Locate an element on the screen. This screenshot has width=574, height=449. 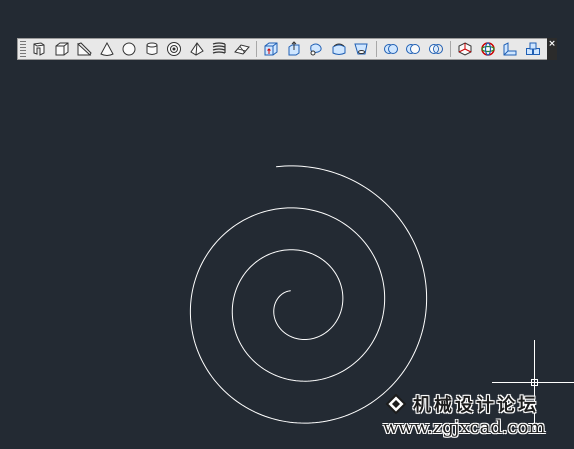
sweep-icon is located at coordinates (316, 49).